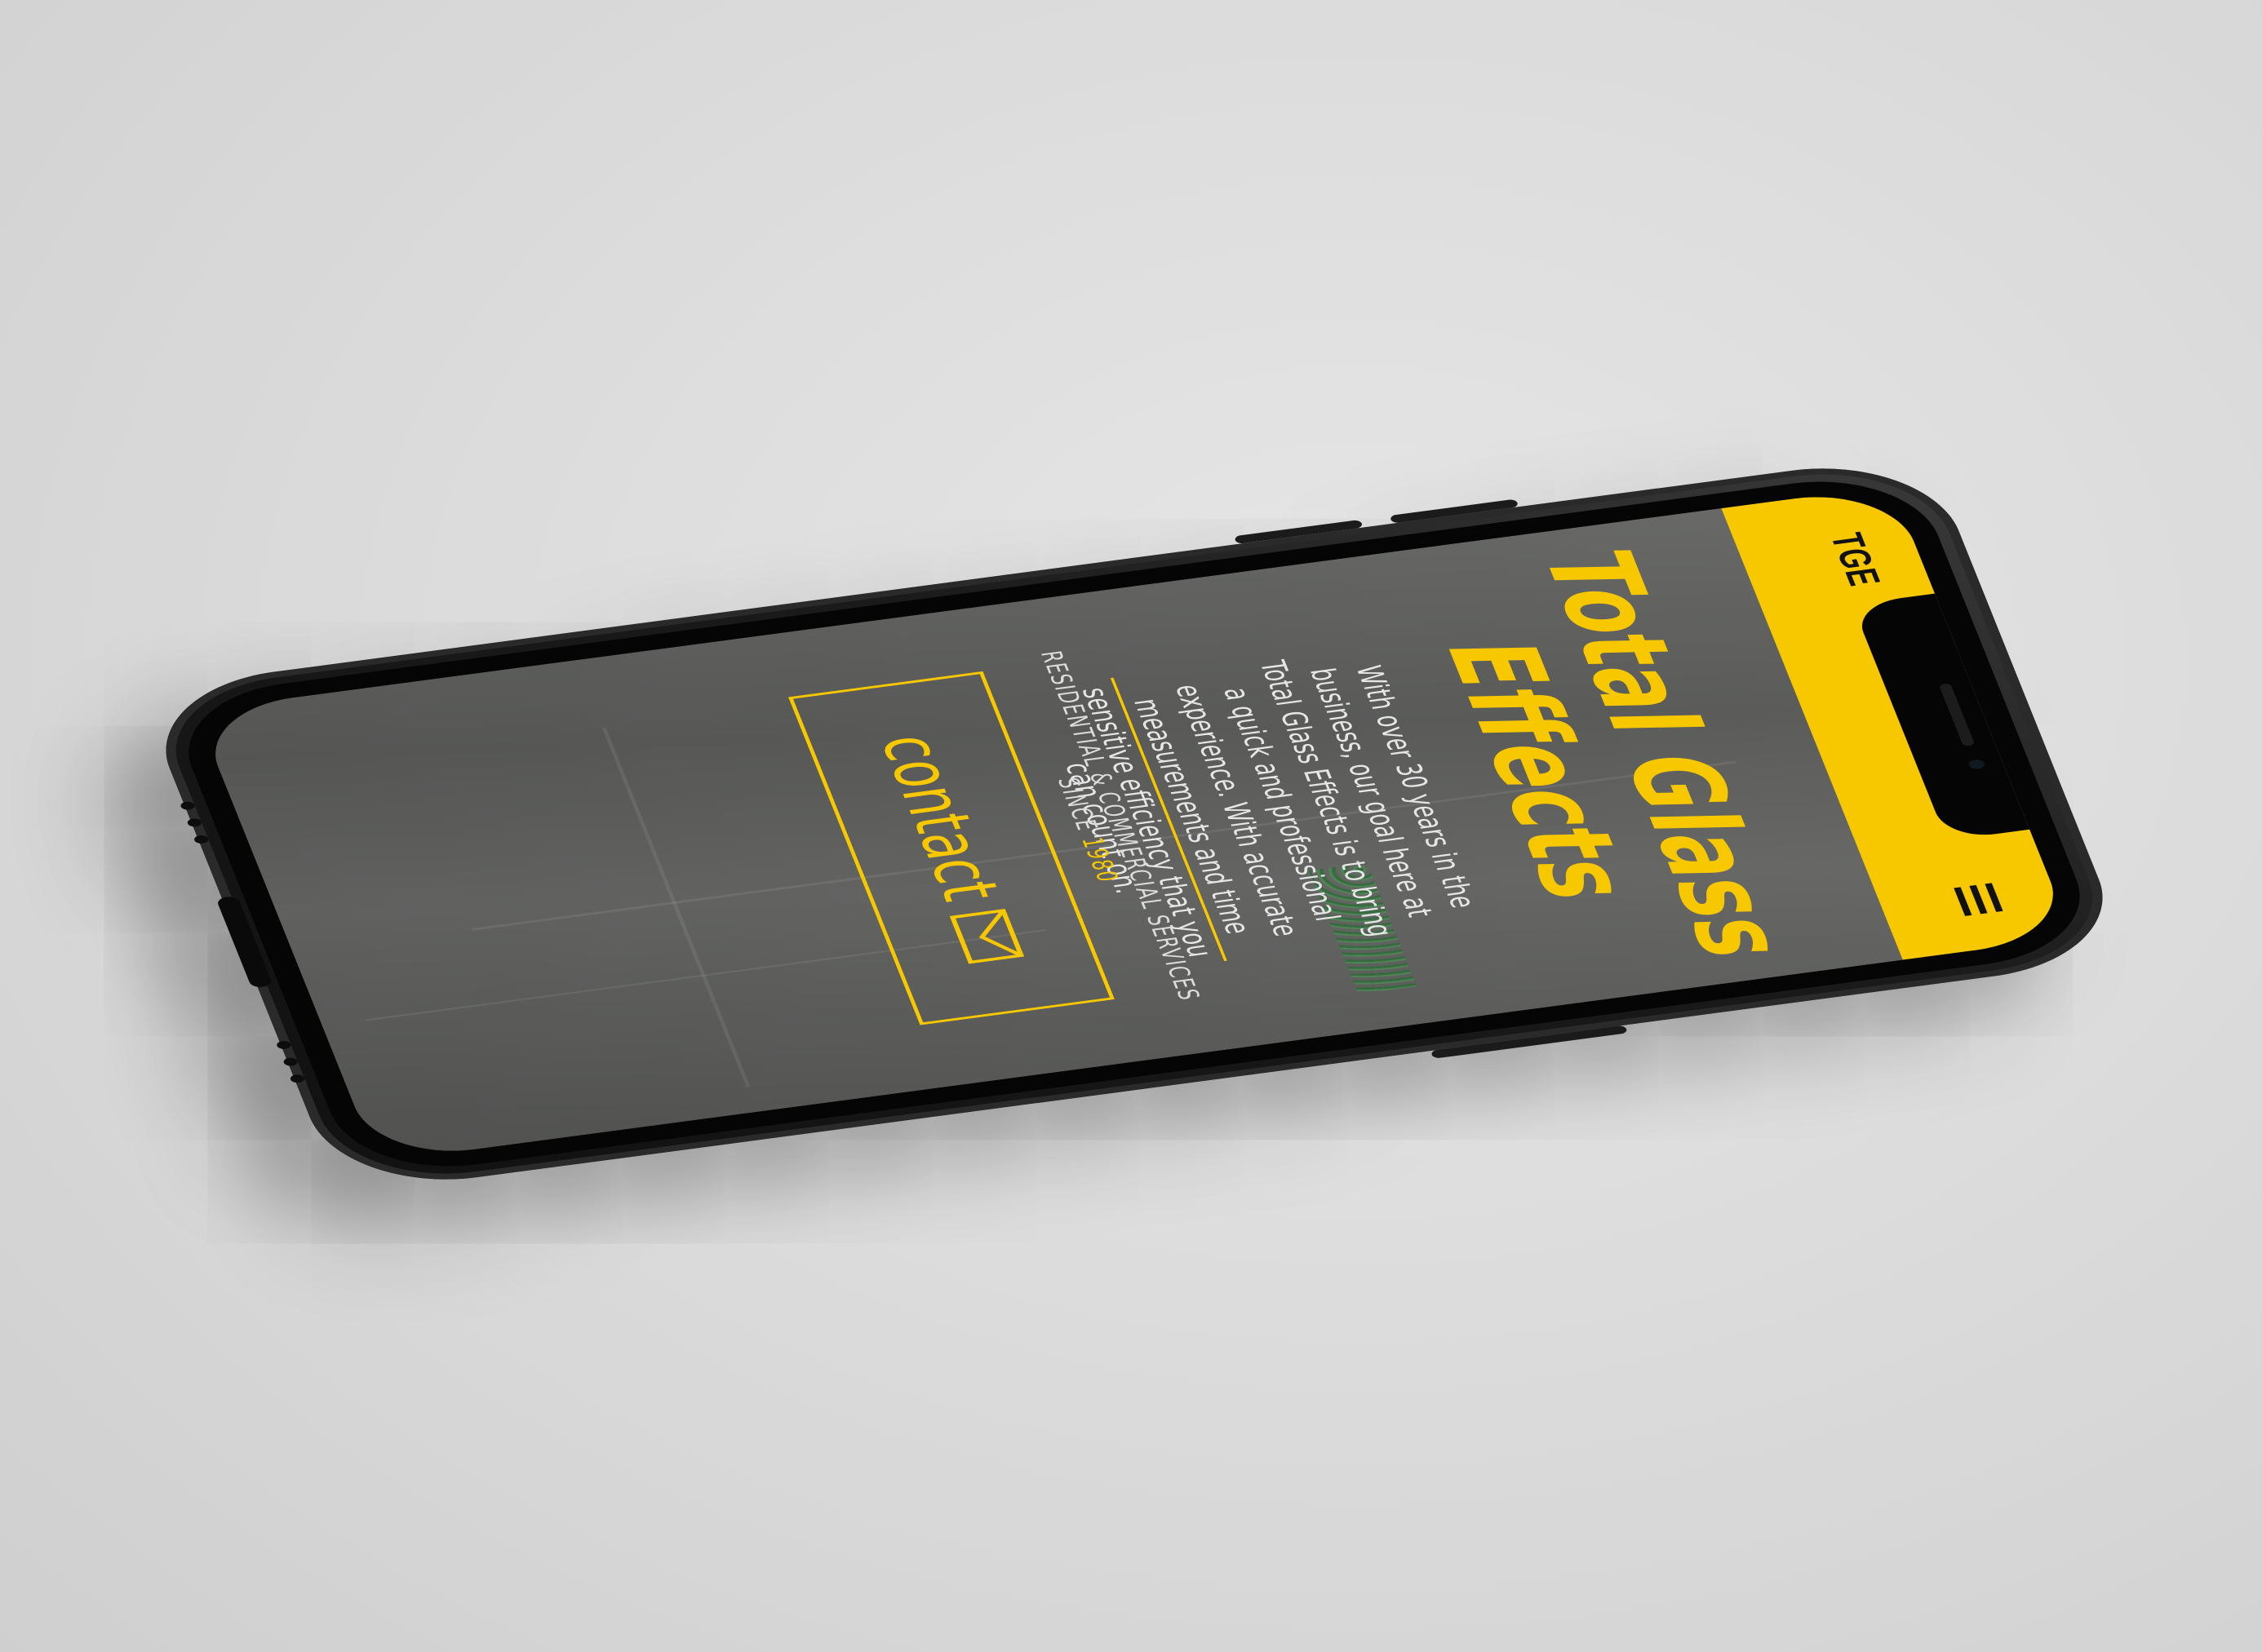 The width and height of the screenshot is (2262, 1652). I want to click on site-logo: TGE, so click(1854, 559).